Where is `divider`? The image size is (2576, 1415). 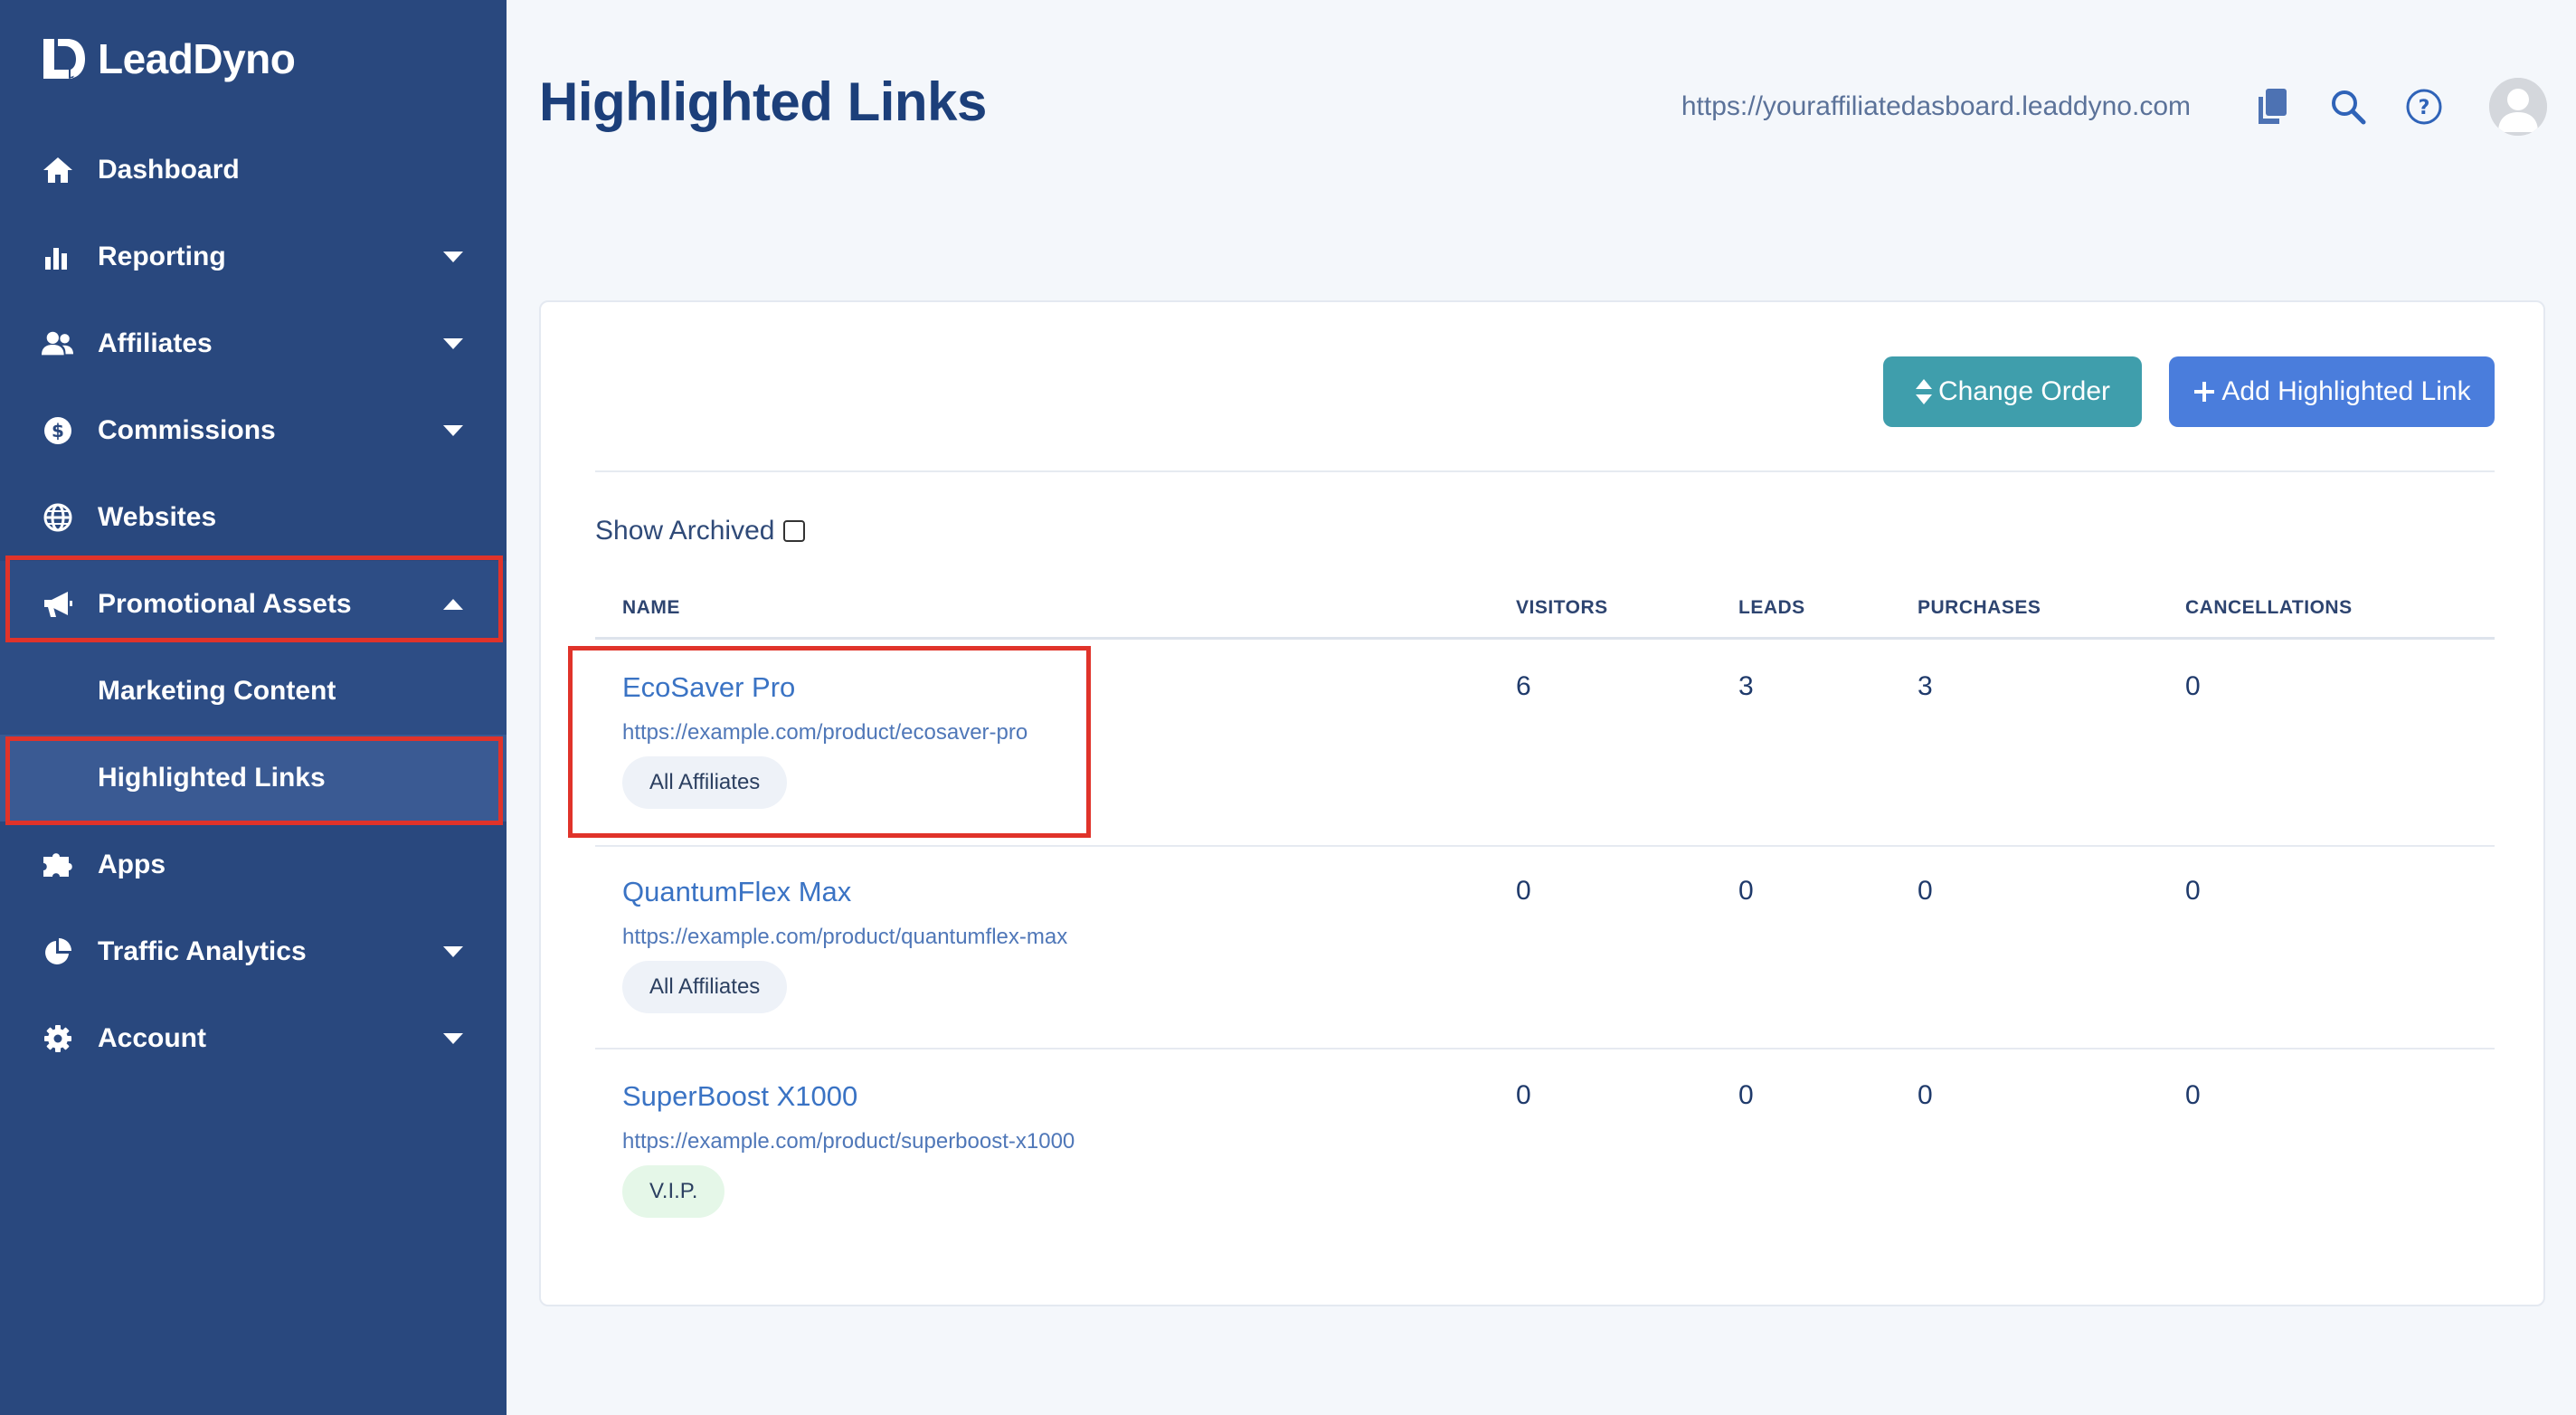 divider is located at coordinates (1545, 471).